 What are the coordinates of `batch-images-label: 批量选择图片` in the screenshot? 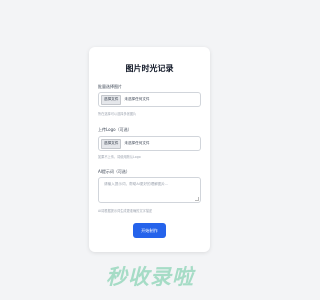 It's located at (110, 86).